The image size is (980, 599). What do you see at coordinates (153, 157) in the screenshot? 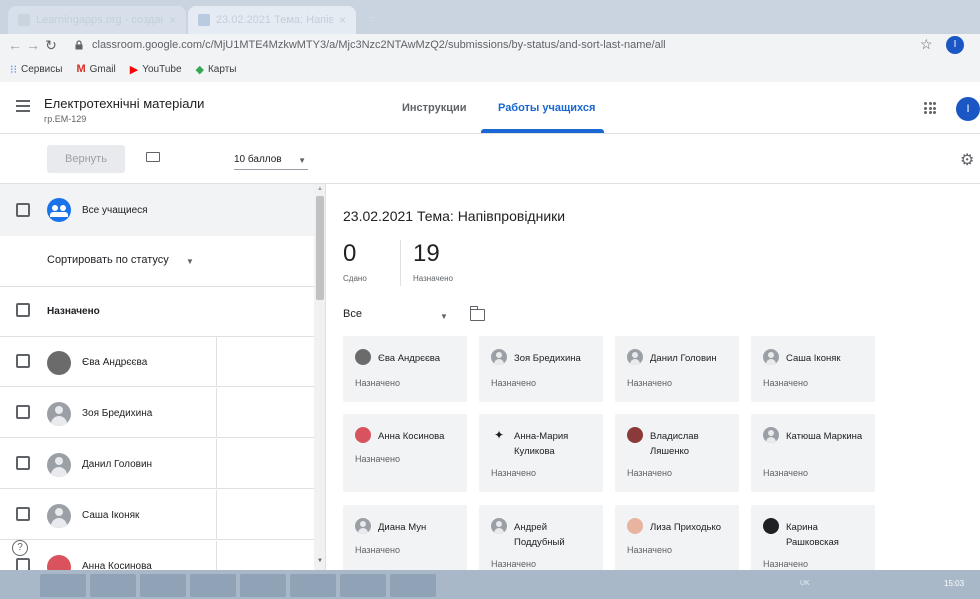
I see `email-icon` at bounding box center [153, 157].